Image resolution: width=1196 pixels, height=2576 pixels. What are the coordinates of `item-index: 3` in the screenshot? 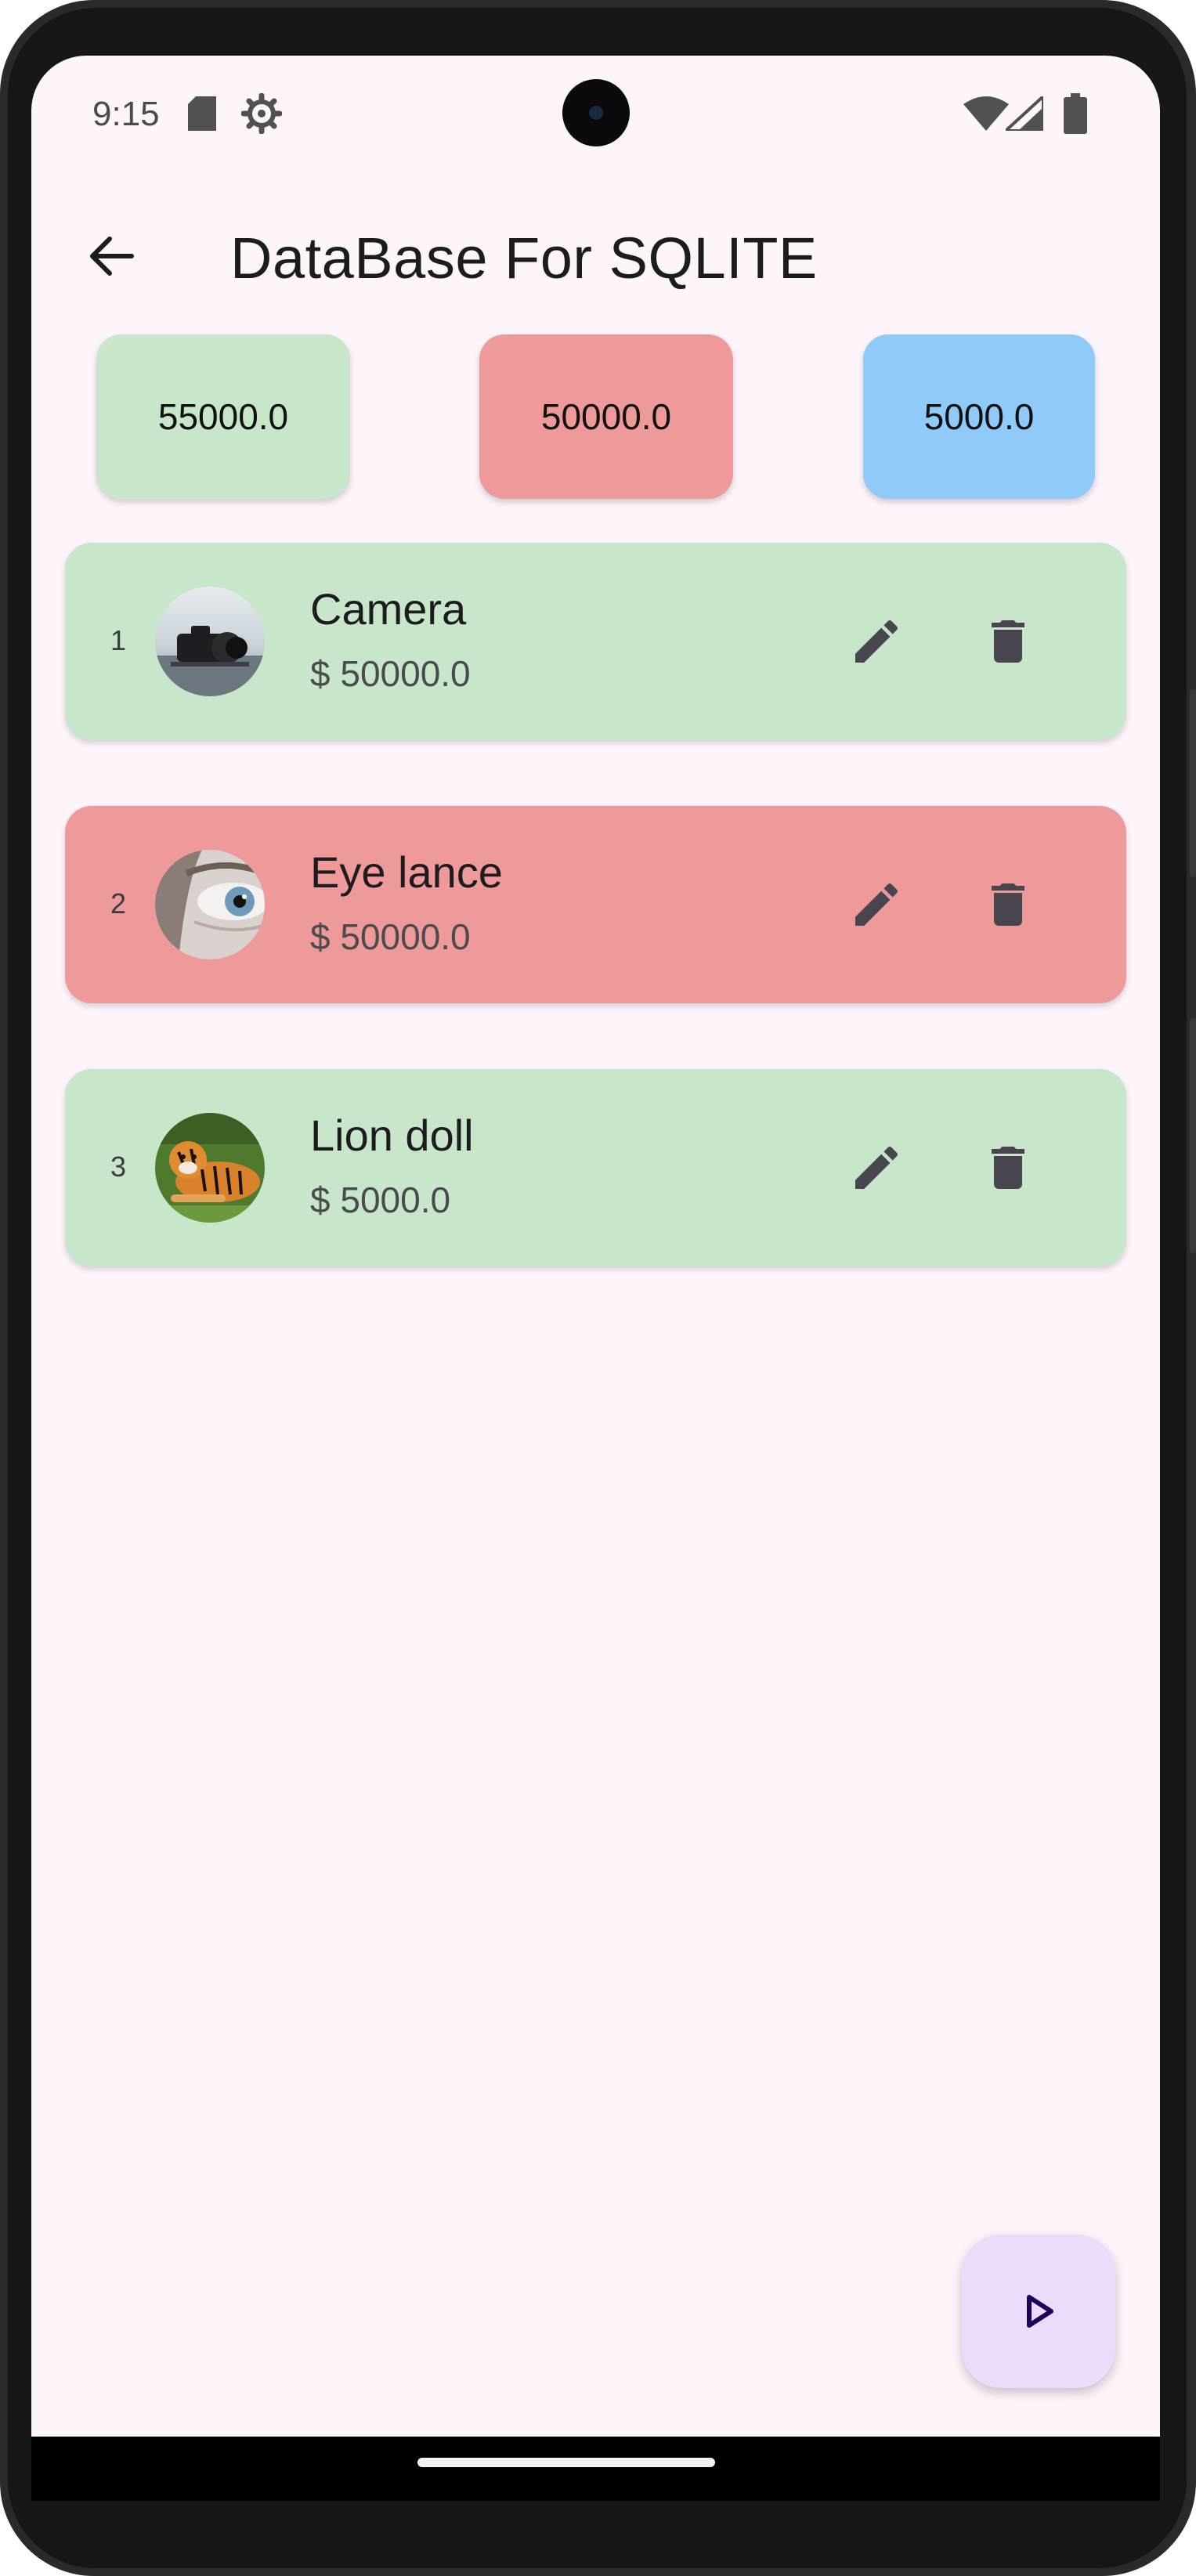 It's located at (118, 1167).